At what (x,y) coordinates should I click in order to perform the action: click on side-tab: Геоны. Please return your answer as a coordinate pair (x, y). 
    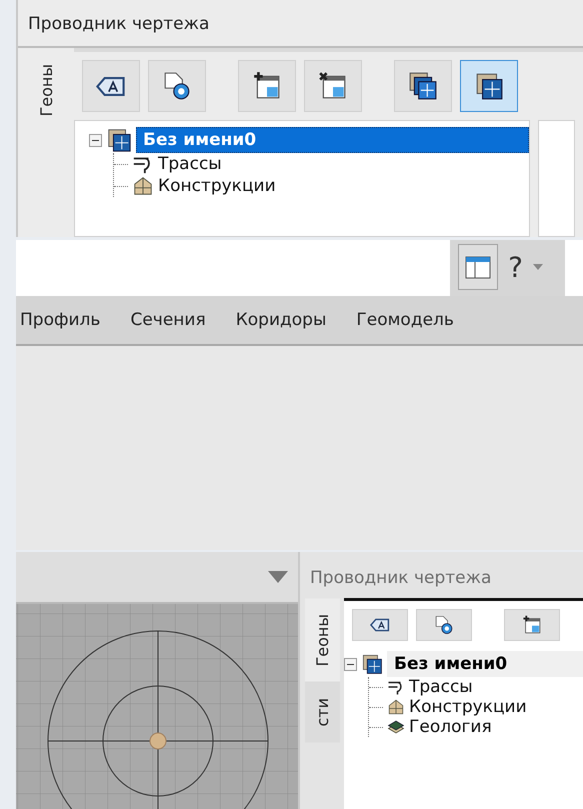
    Looking at the image, I should click on (322, 640).